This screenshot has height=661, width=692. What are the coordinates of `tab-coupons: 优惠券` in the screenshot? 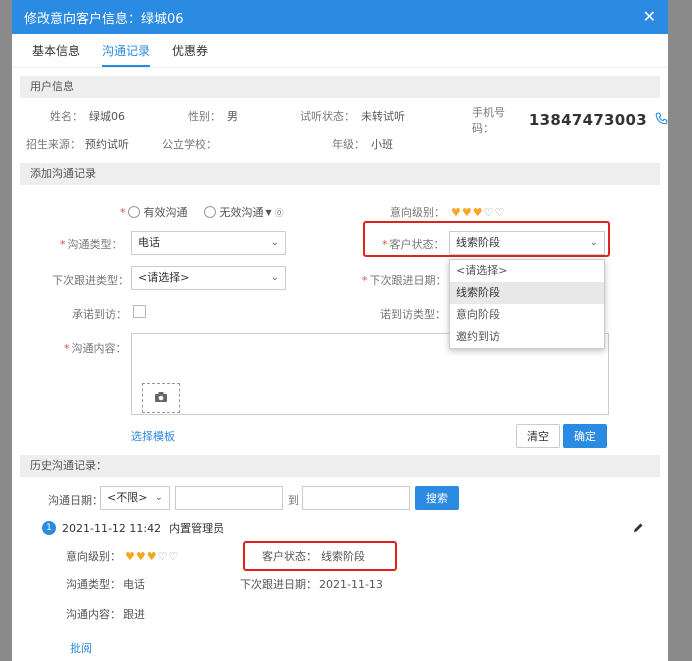 It's located at (190, 54).